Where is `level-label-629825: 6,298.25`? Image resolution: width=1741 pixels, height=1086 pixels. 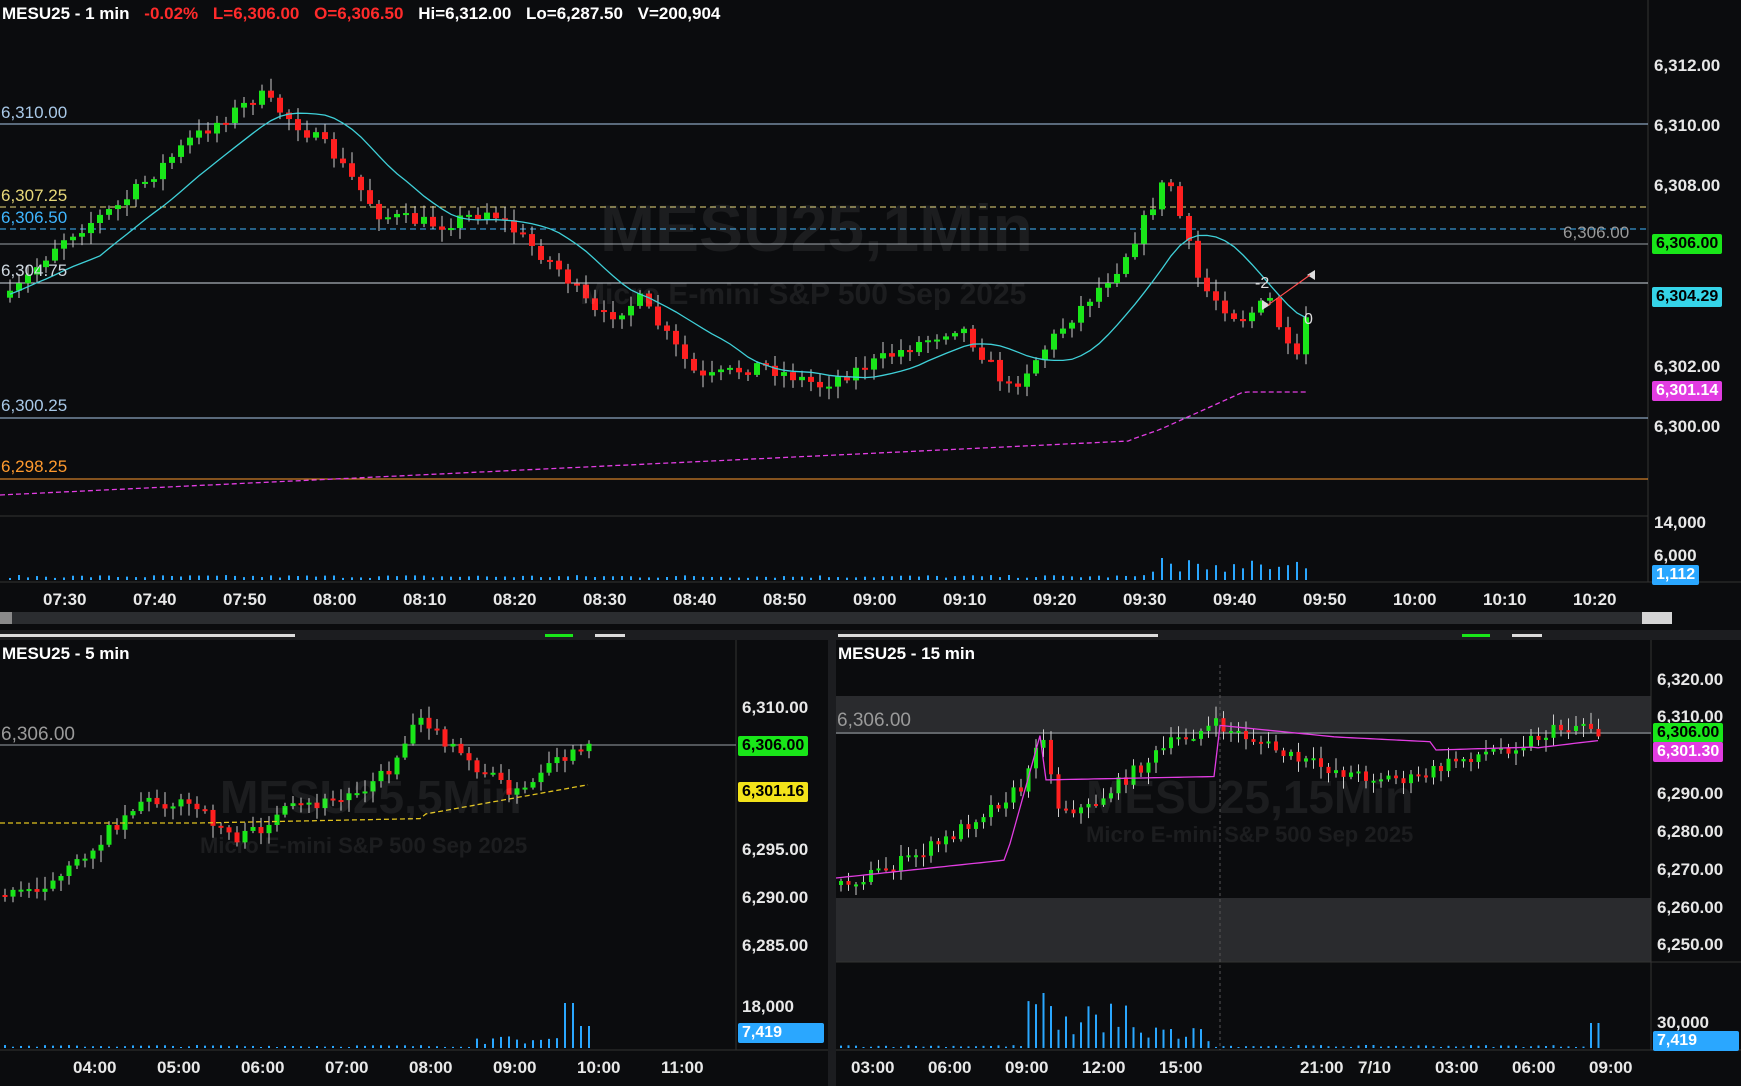
level-label-629825: 6,298.25 is located at coordinates (34, 466).